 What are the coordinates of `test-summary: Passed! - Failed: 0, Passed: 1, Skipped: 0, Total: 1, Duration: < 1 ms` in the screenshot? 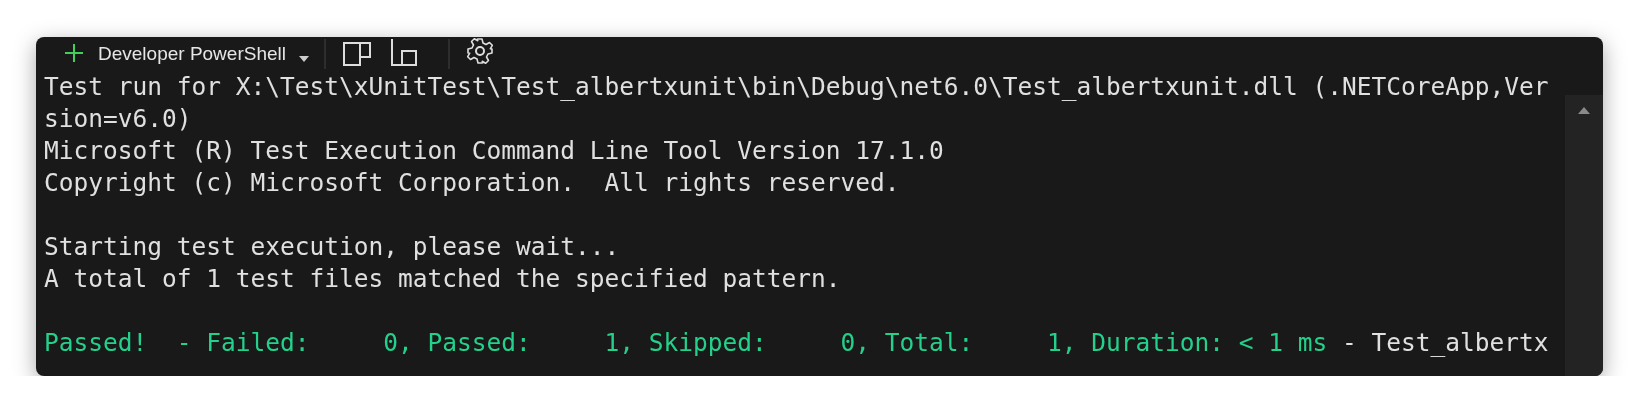 It's located at (686, 342).